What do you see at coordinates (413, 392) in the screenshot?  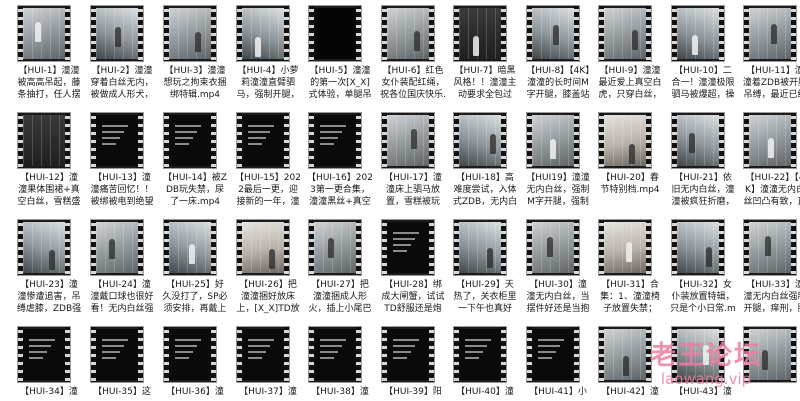 I see `file-name: 【HUI-39】阳` at bounding box center [413, 392].